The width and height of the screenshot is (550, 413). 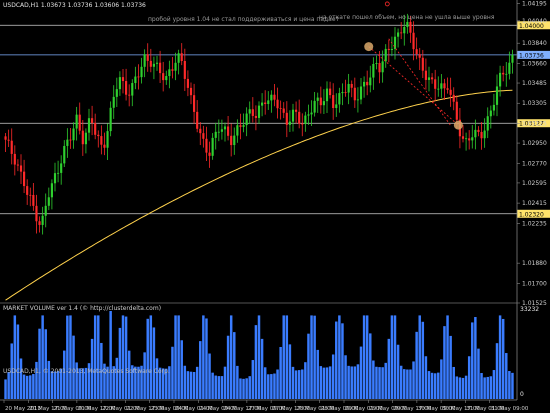 I want to click on level-label: 1.03736, so click(x=531, y=55).